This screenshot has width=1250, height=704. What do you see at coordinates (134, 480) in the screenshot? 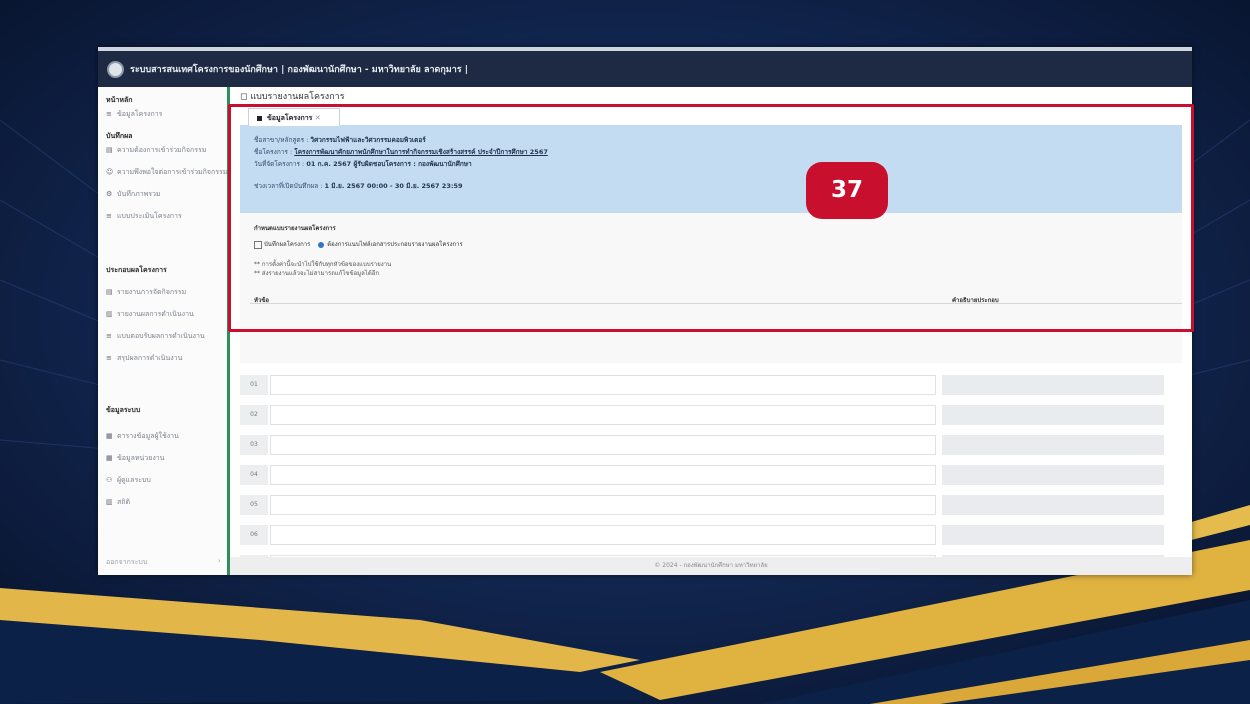
I see `sidebar-item-label: ผู้ดูแลระบบ` at bounding box center [134, 480].